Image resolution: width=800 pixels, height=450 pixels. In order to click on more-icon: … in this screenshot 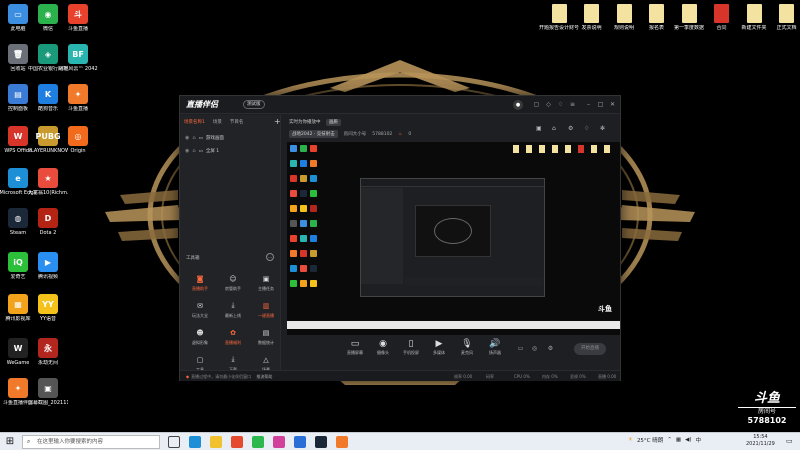, I will do `click(270, 257)`.